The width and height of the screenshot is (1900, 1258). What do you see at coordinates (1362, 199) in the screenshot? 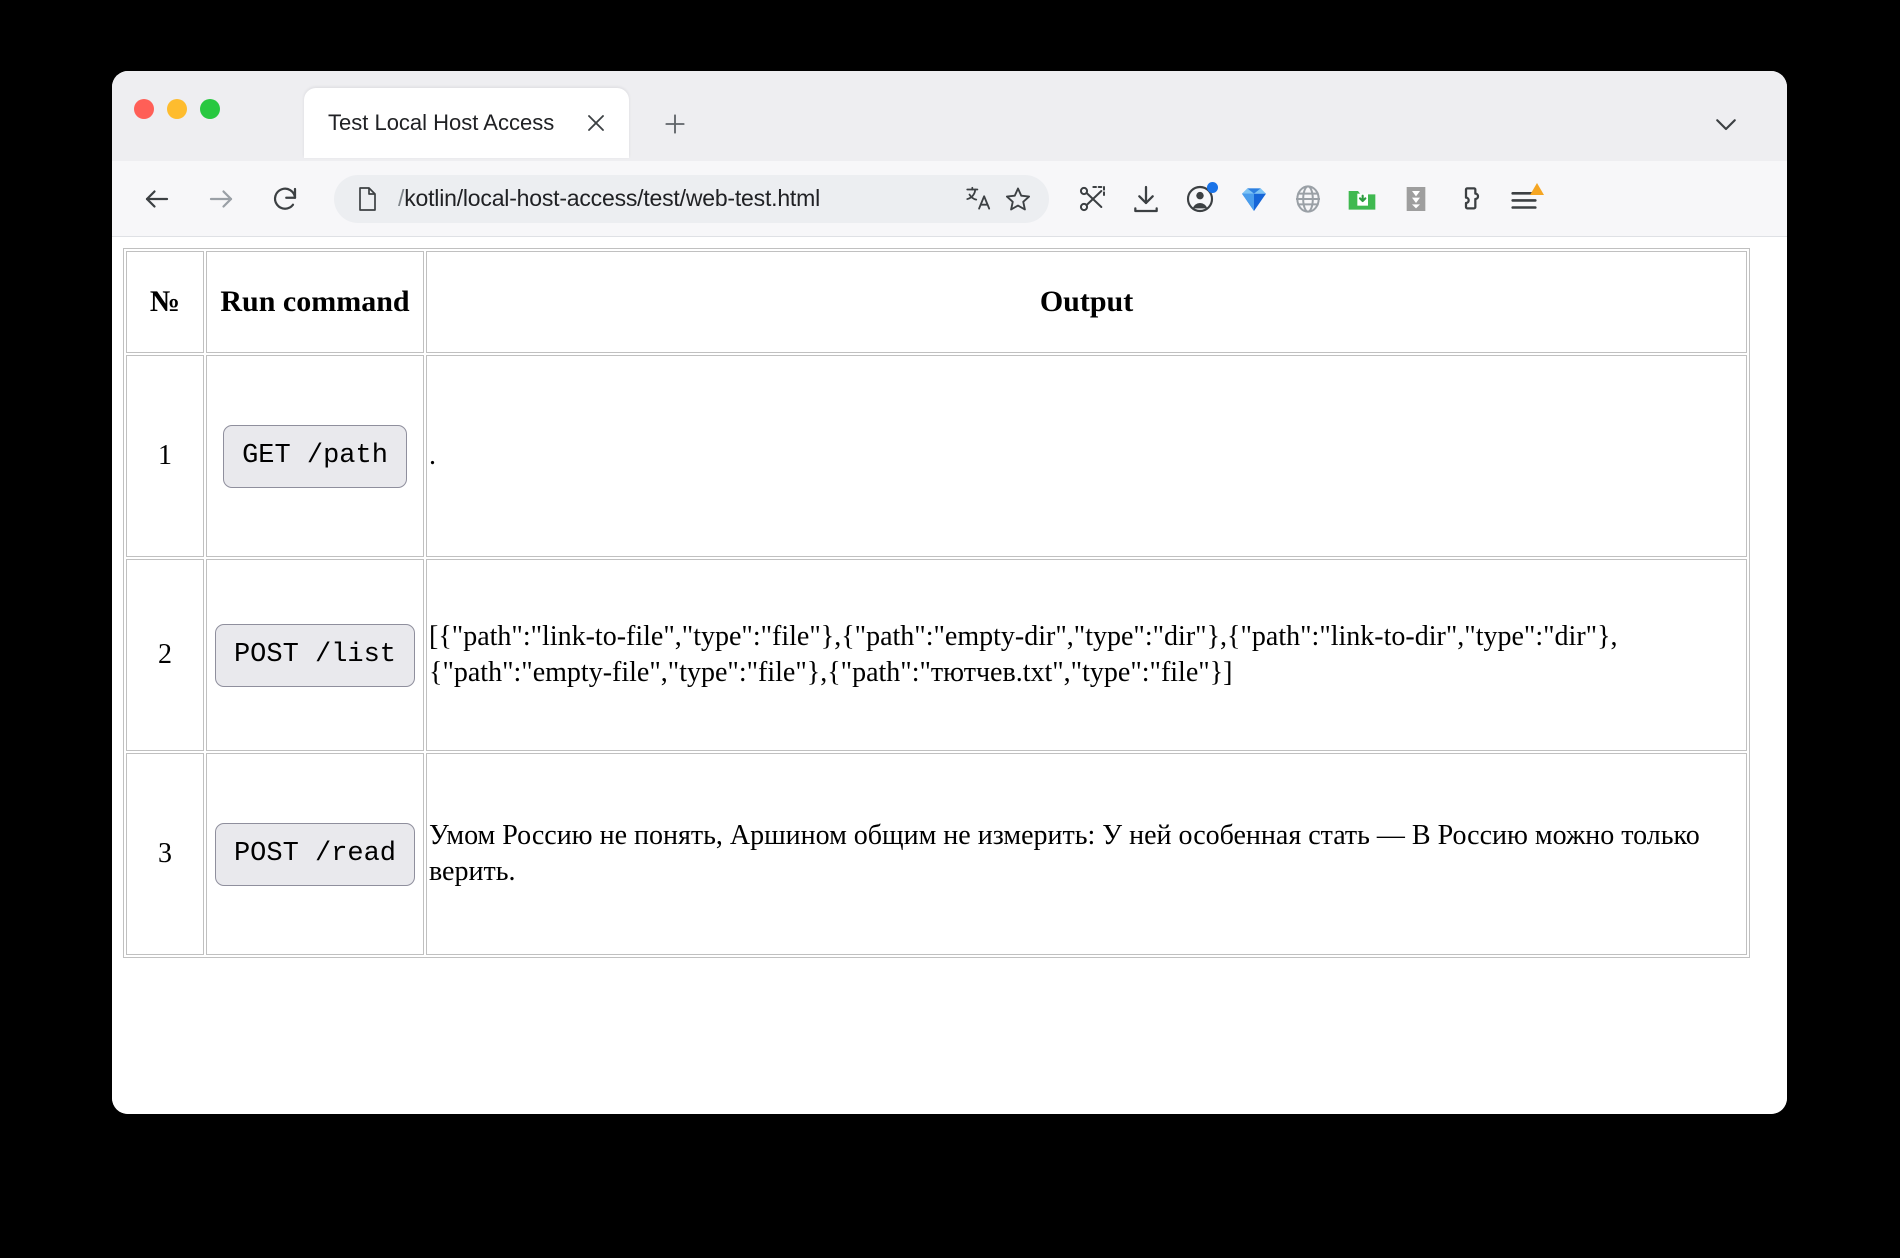
I see `save-folder-icon` at bounding box center [1362, 199].